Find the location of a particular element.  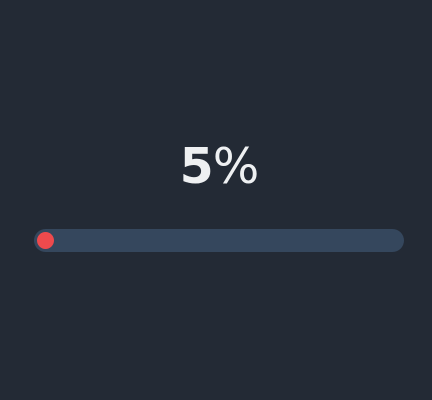

progress-bar-track is located at coordinates (219, 240).